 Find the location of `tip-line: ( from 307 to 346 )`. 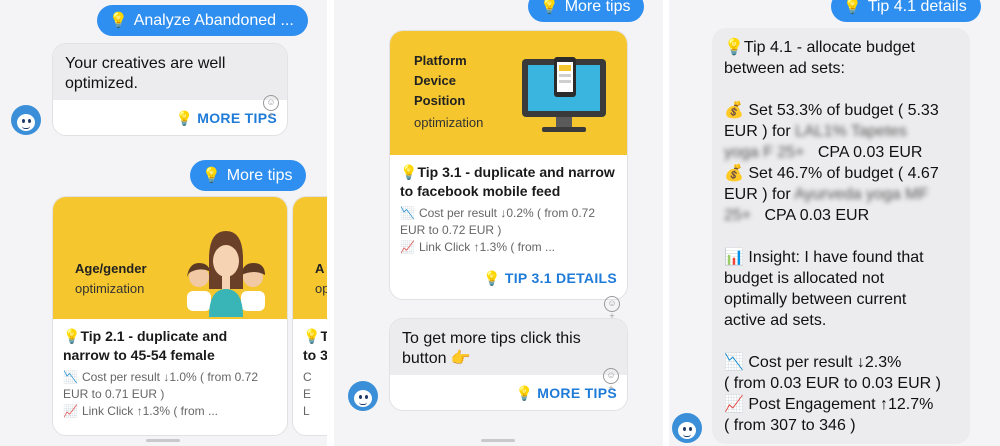

tip-line: ( from 307 to 346 ) is located at coordinates (790, 425).